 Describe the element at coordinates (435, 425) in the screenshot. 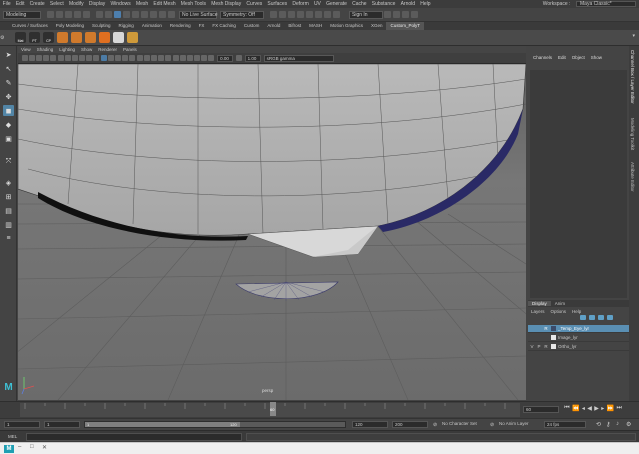

I see `character-set-icon: ⊘` at that location.